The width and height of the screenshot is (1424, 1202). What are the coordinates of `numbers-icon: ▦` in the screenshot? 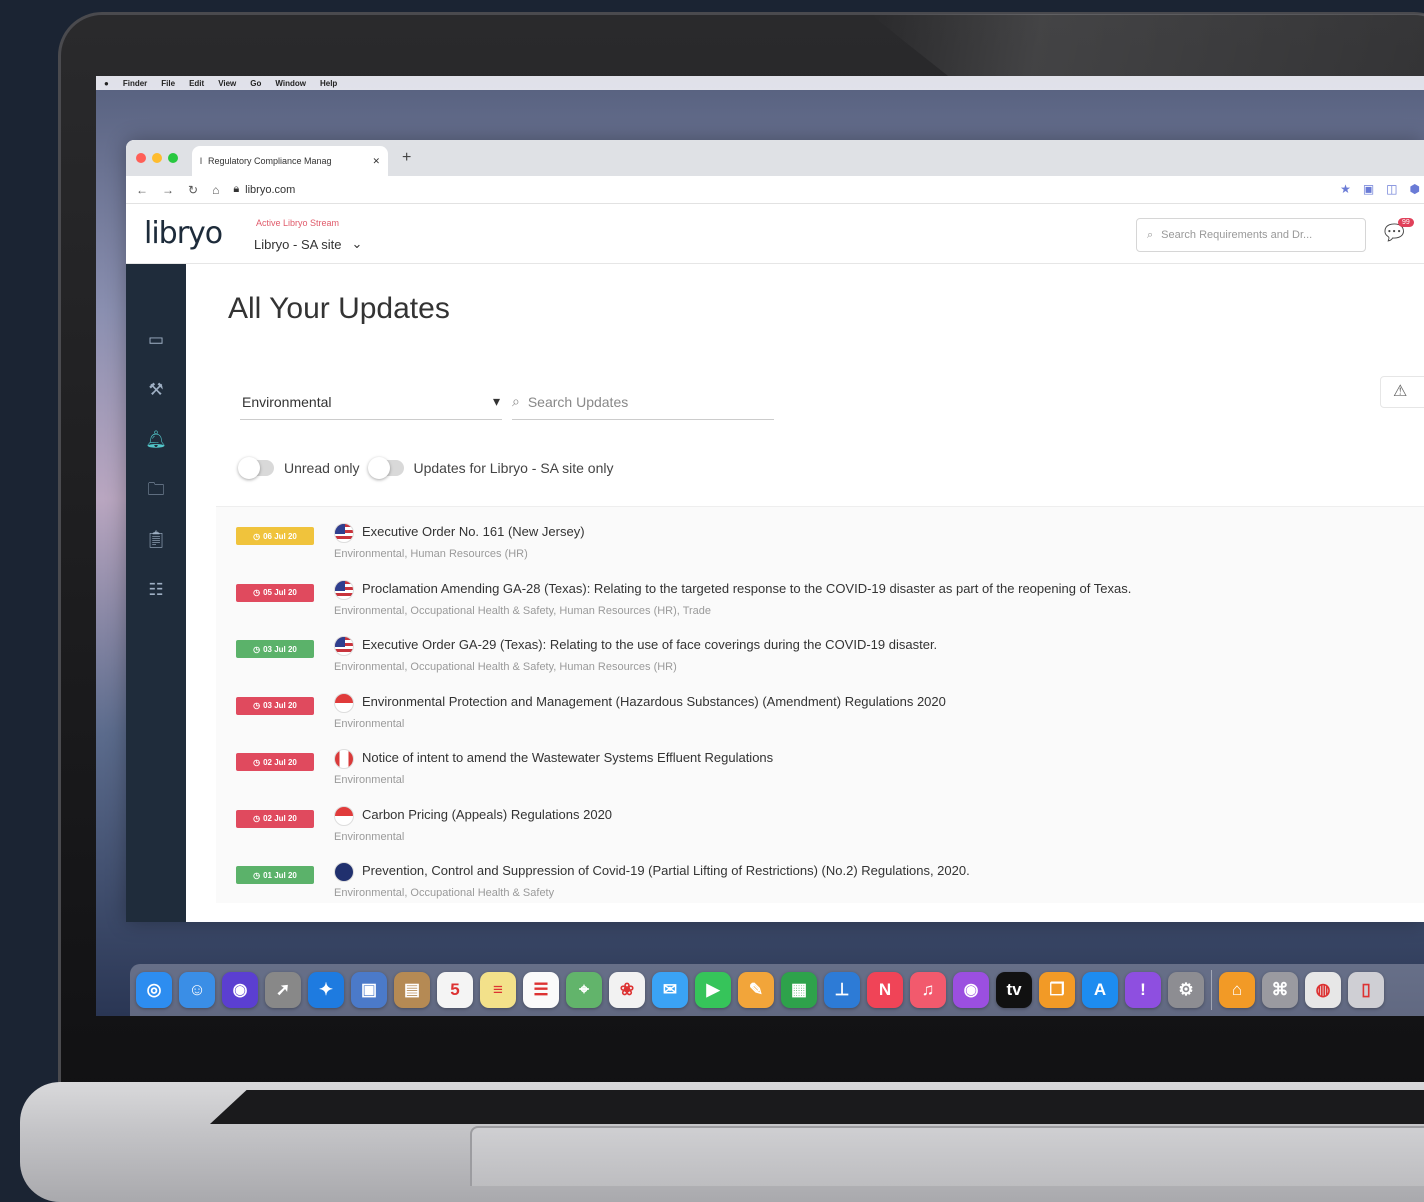 It's located at (799, 990).